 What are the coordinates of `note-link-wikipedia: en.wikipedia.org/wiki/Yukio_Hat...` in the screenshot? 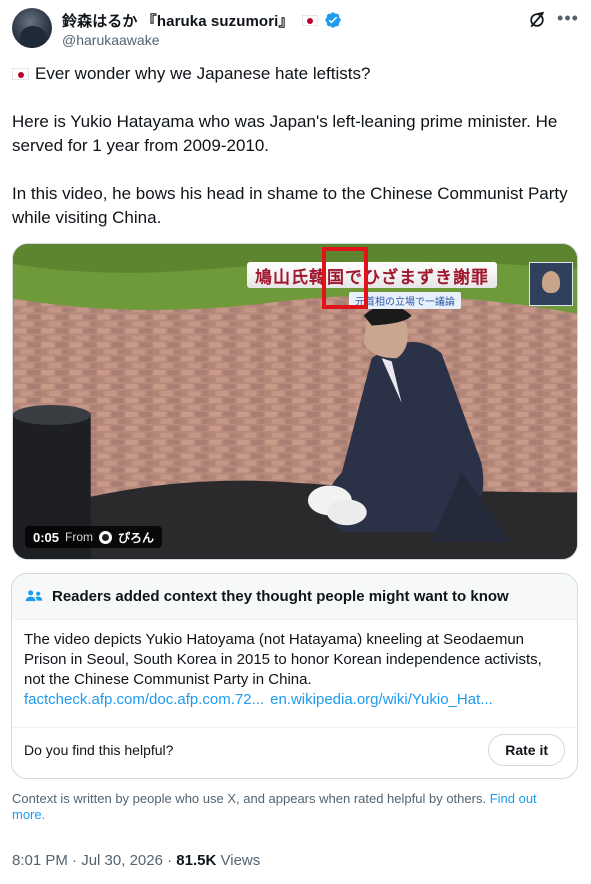 It's located at (381, 700).